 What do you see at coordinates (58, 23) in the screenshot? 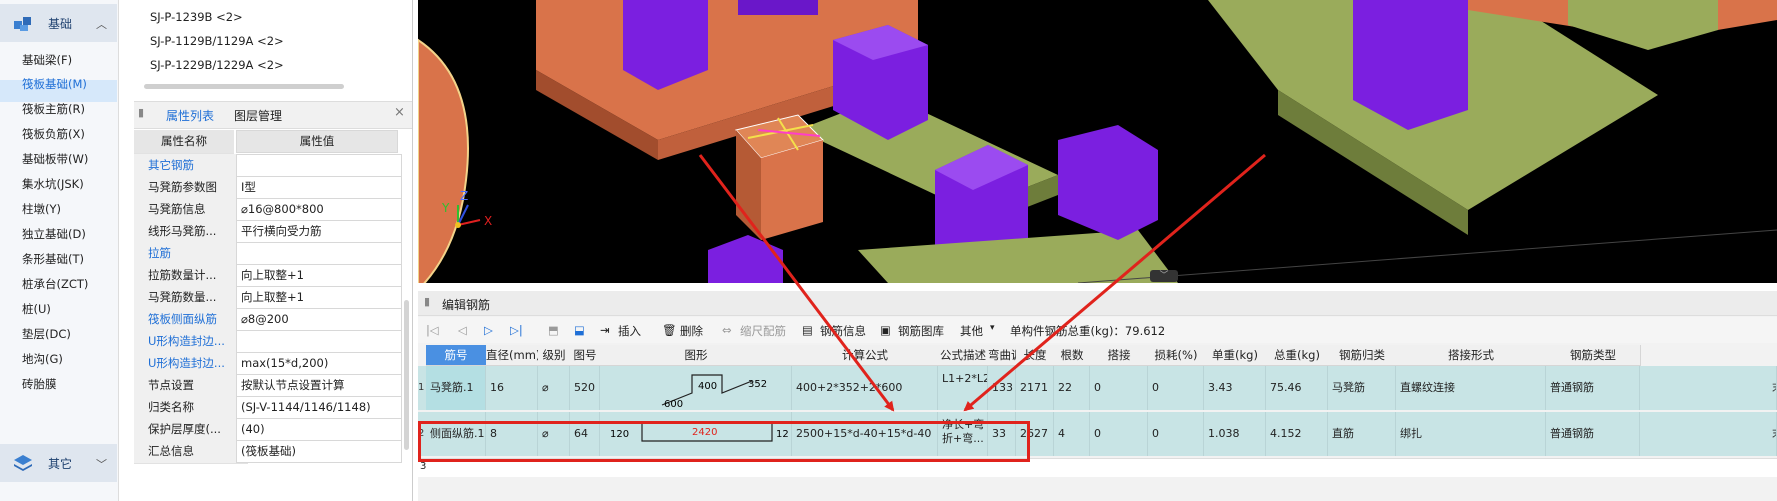
I see `category-foundation: 基础 ︿` at bounding box center [58, 23].